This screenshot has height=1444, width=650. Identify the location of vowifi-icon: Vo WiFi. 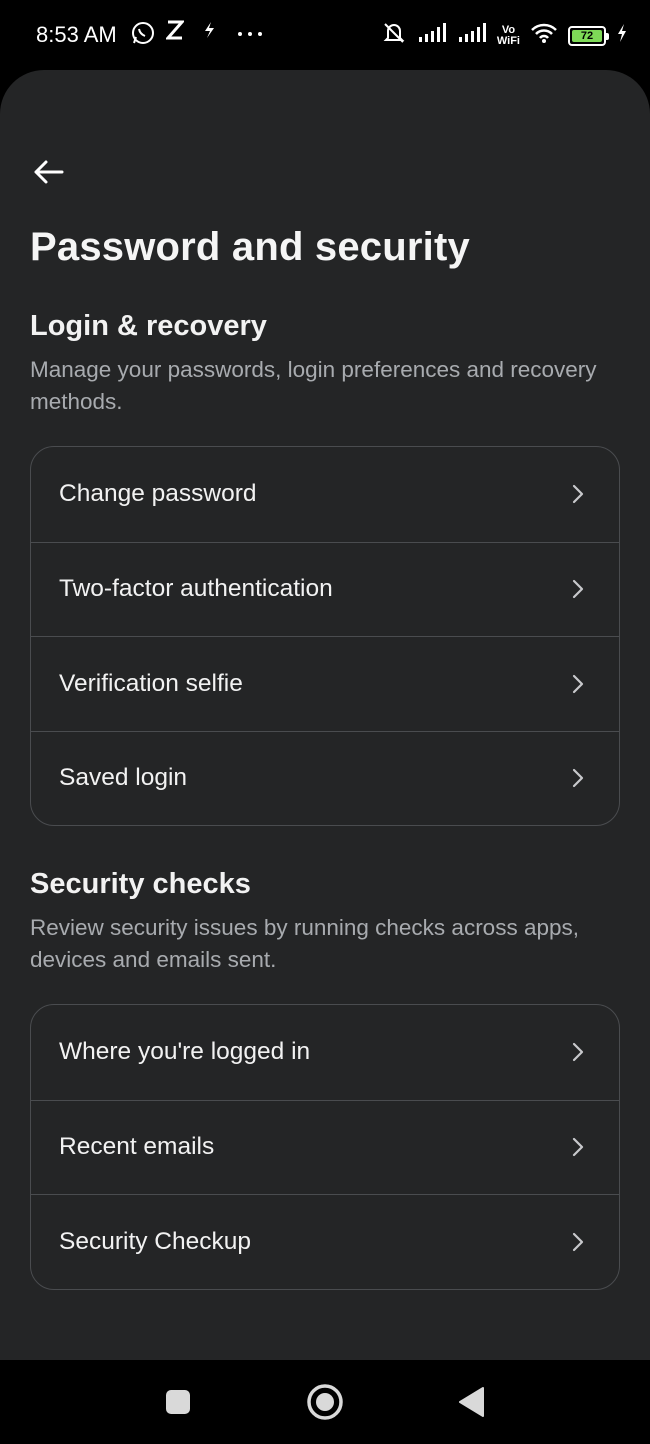
(508, 35).